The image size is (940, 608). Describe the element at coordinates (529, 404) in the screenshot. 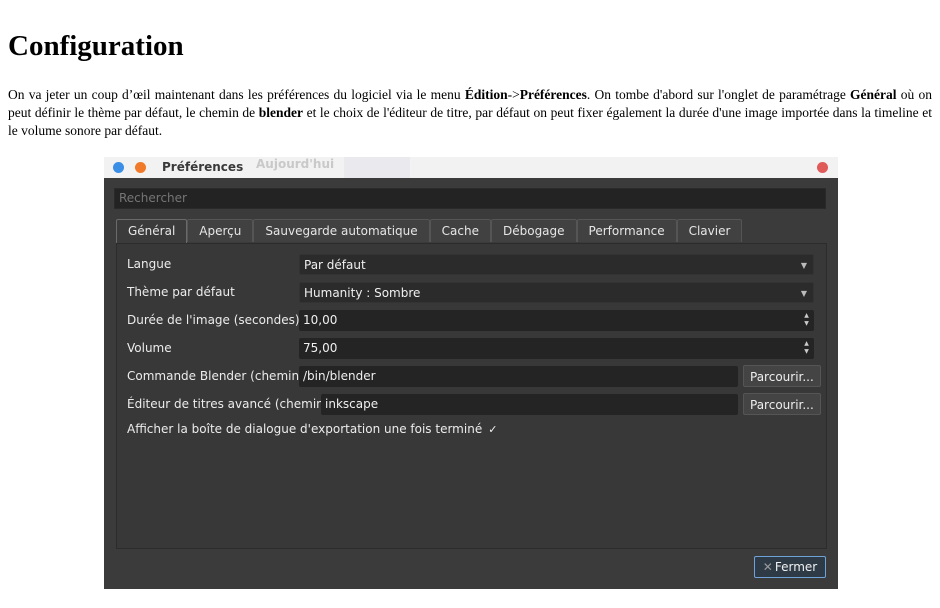

I see `editor-path-input: inkscape` at that location.